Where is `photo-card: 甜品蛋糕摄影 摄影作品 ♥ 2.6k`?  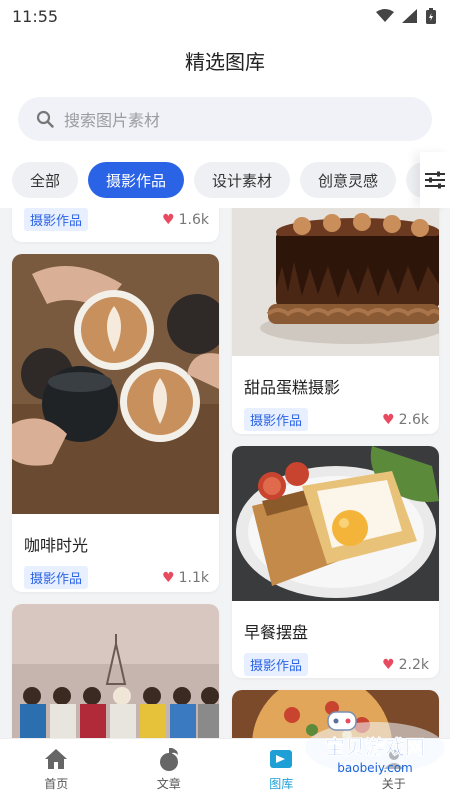
photo-card: 甜品蛋糕摄影 摄影作品 ♥ 2.6k is located at coordinates (335, 321).